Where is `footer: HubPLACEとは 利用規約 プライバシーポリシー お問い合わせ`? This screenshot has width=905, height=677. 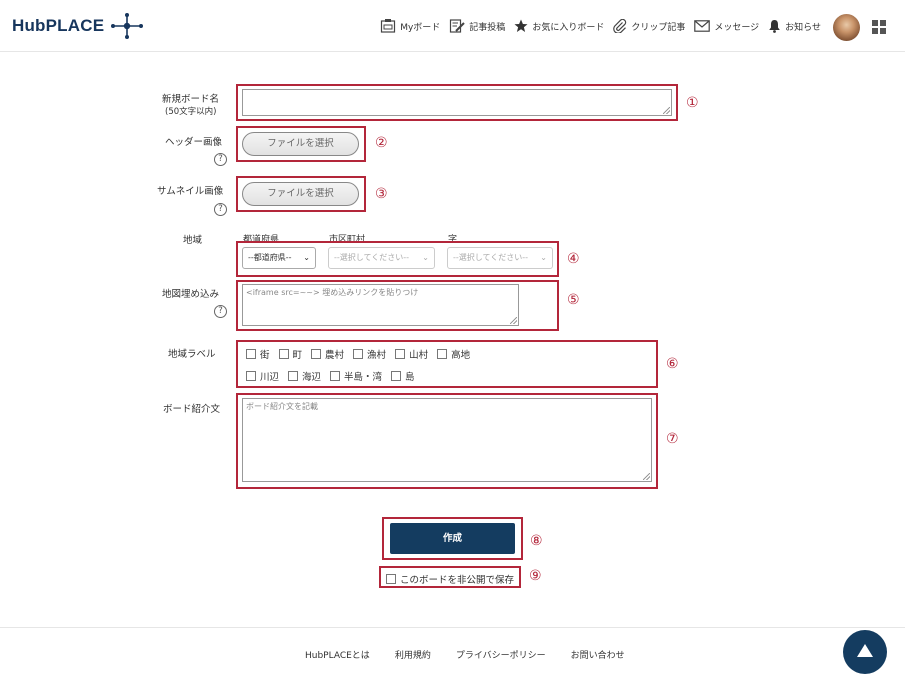
footer: HubPLACEとは 利用規約 プライバシーポリシー お問い合わせ is located at coordinates (452, 652).